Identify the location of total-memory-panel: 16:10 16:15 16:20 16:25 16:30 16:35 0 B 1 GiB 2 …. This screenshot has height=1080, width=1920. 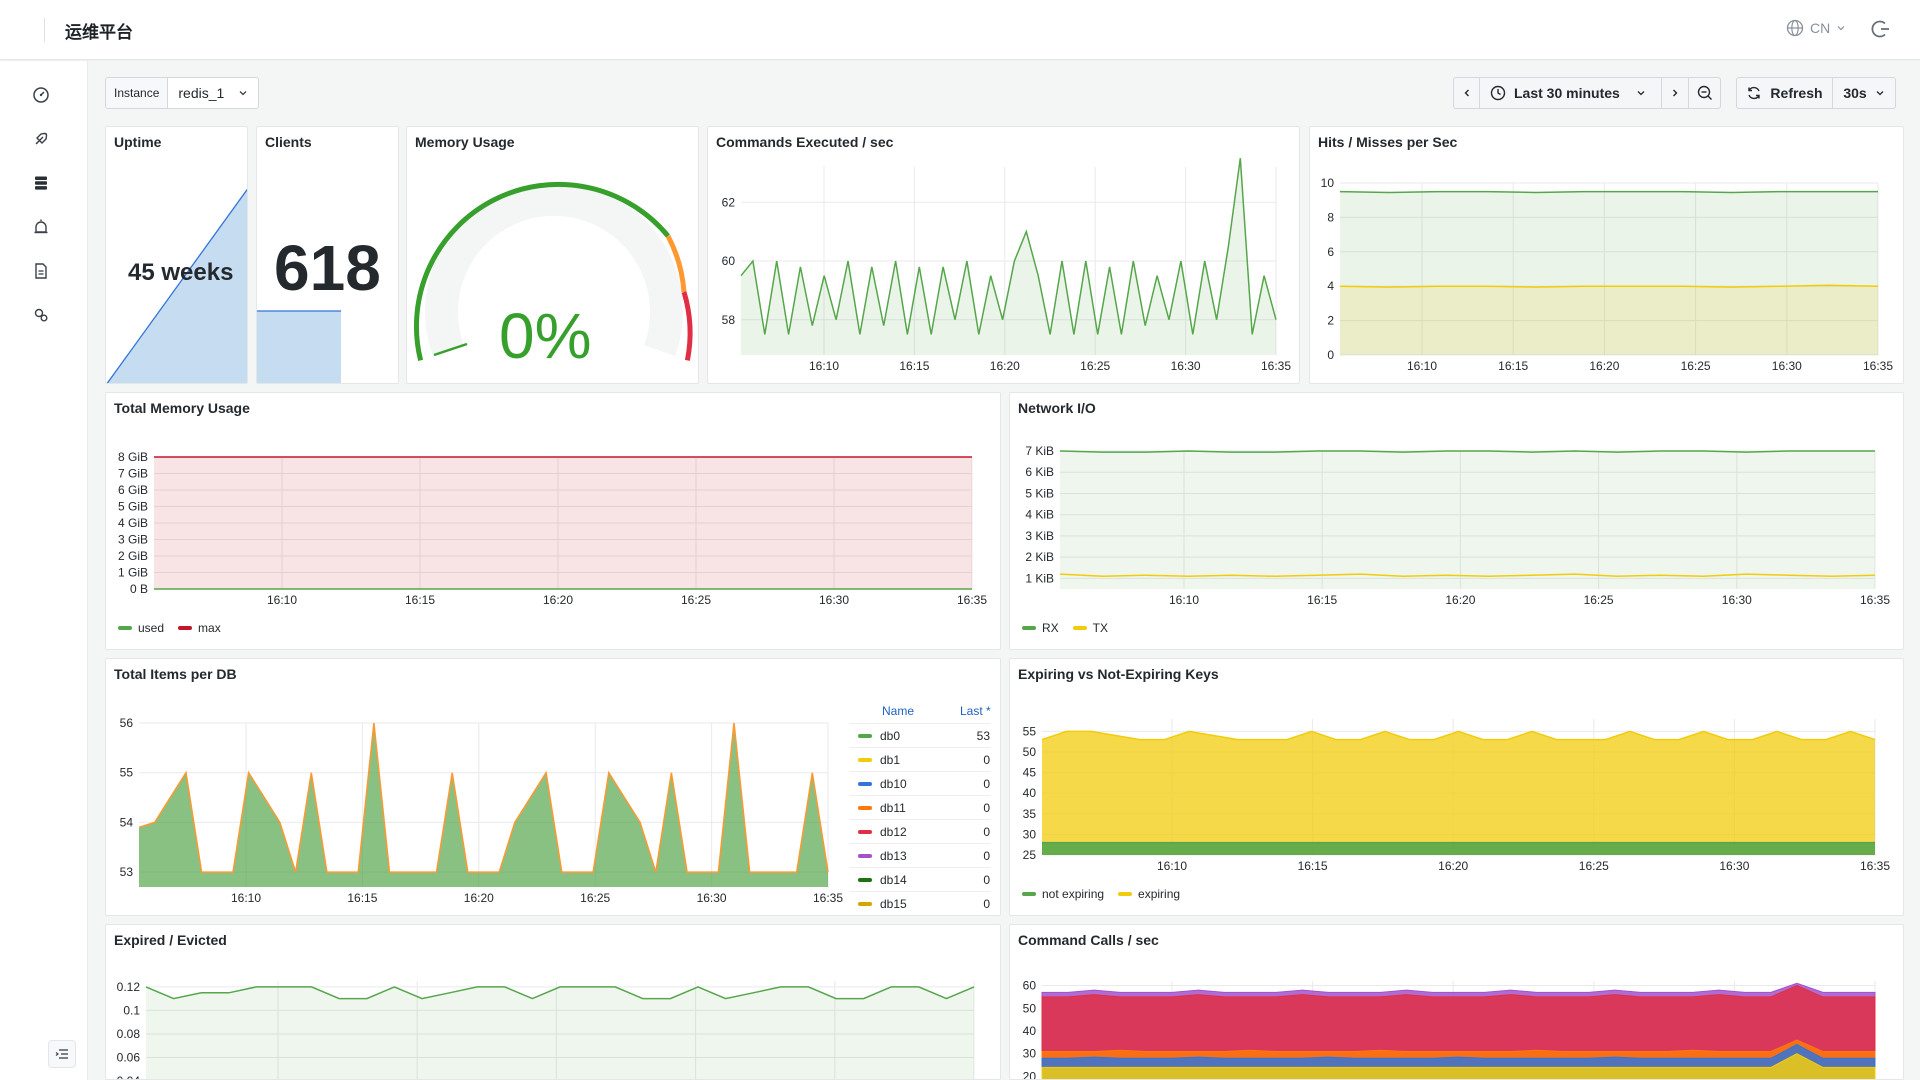
(553, 521).